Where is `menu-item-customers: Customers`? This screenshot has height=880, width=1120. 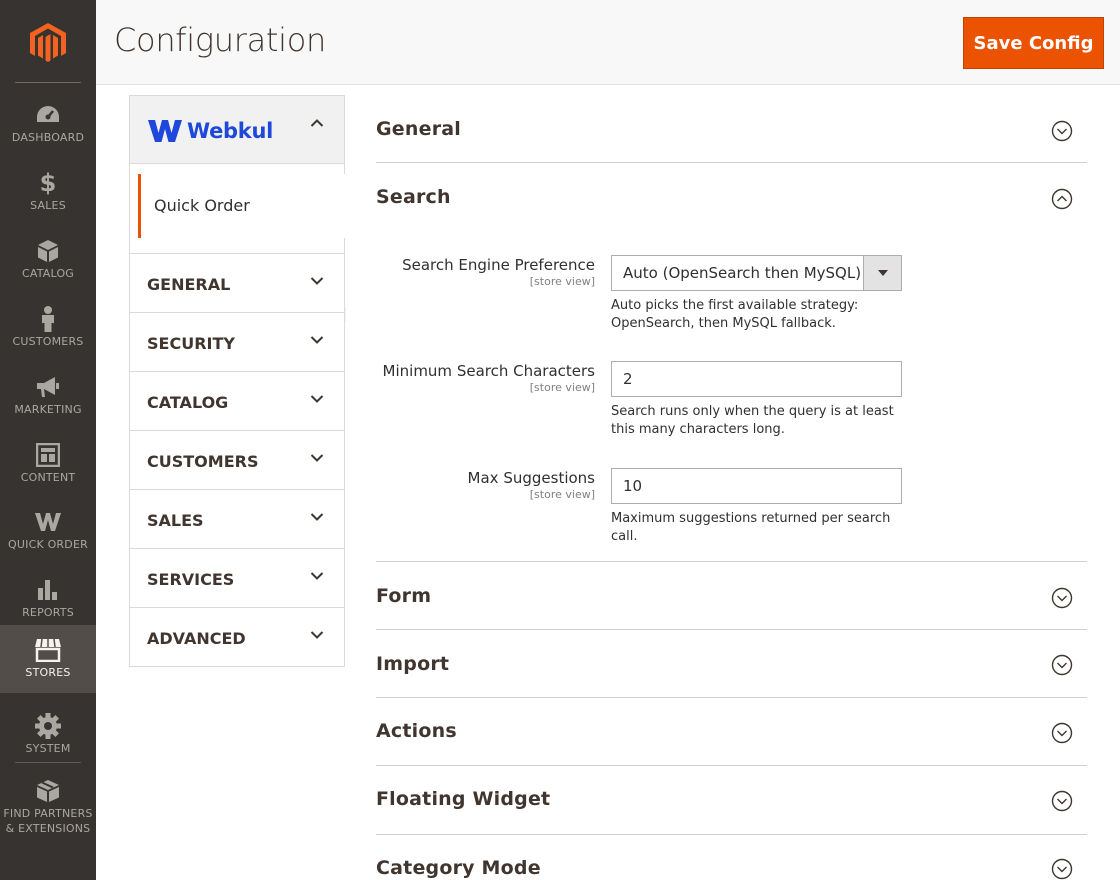
menu-item-customers: Customers is located at coordinates (48, 332).